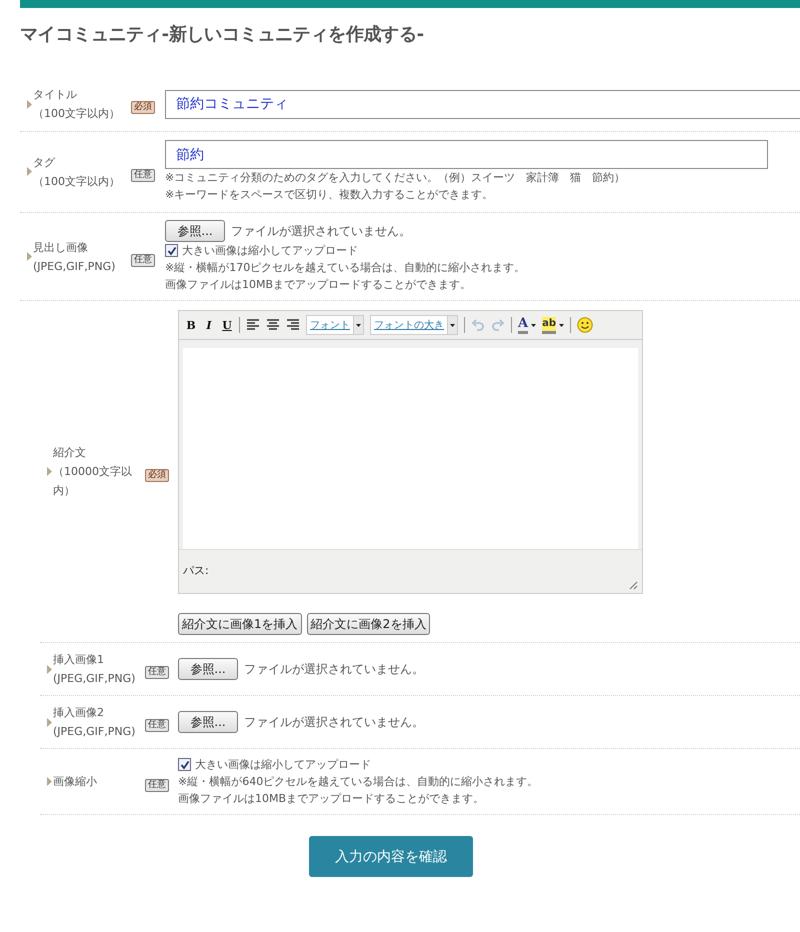 This screenshot has width=800, height=932. I want to click on note-text: ※縦・横幅が170ピクセルを越えている場合は、自動的に縮小されます。, so click(345, 268).